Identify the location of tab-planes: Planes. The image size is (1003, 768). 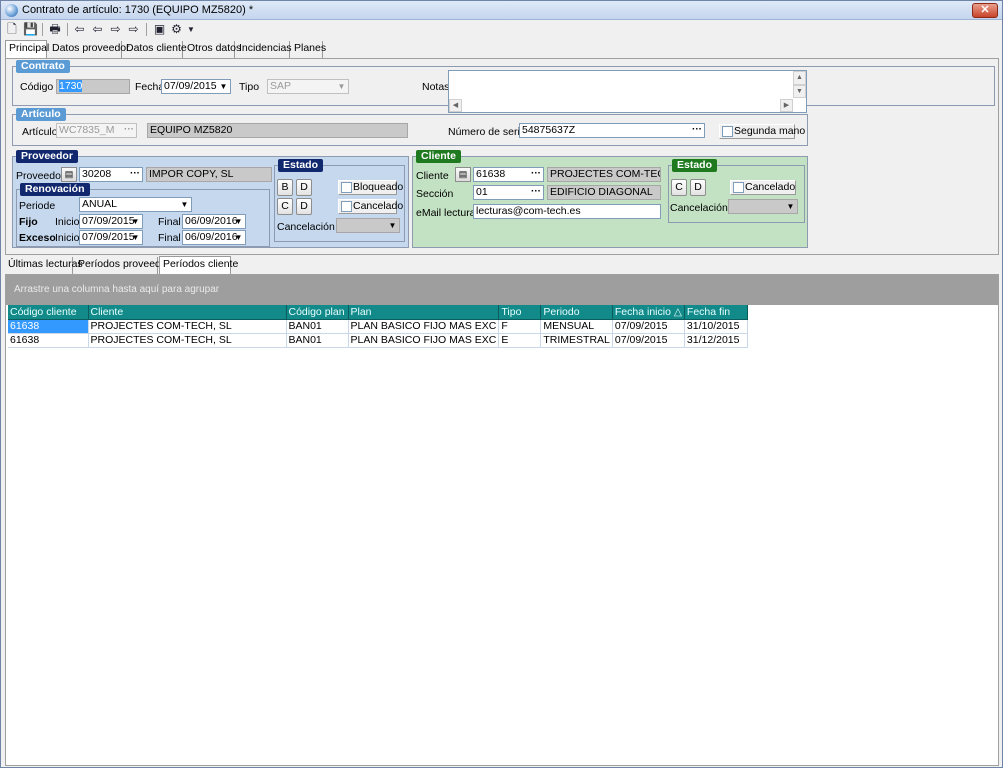
(308, 49).